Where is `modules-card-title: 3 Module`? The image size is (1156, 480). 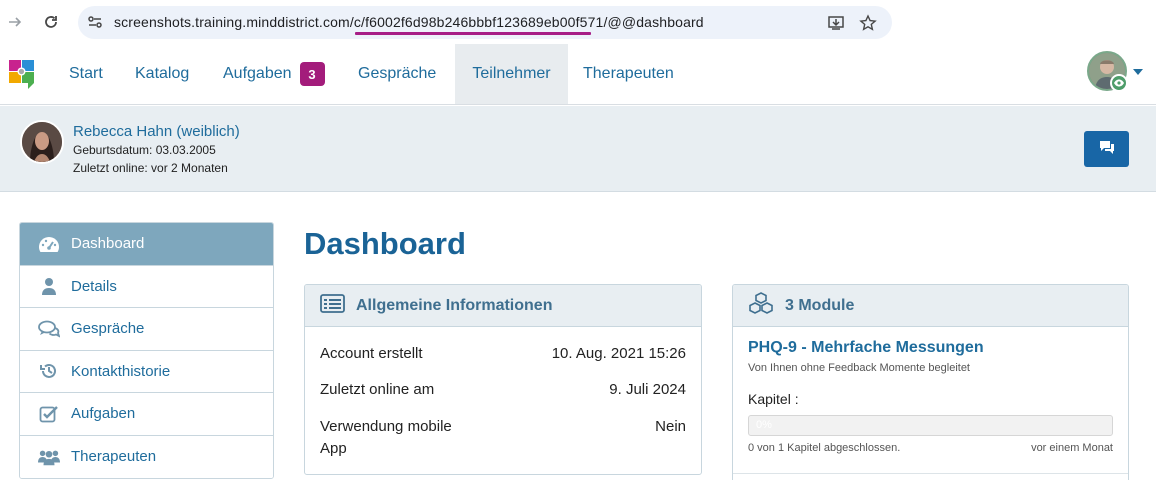
modules-card-title: 3 Module is located at coordinates (820, 305).